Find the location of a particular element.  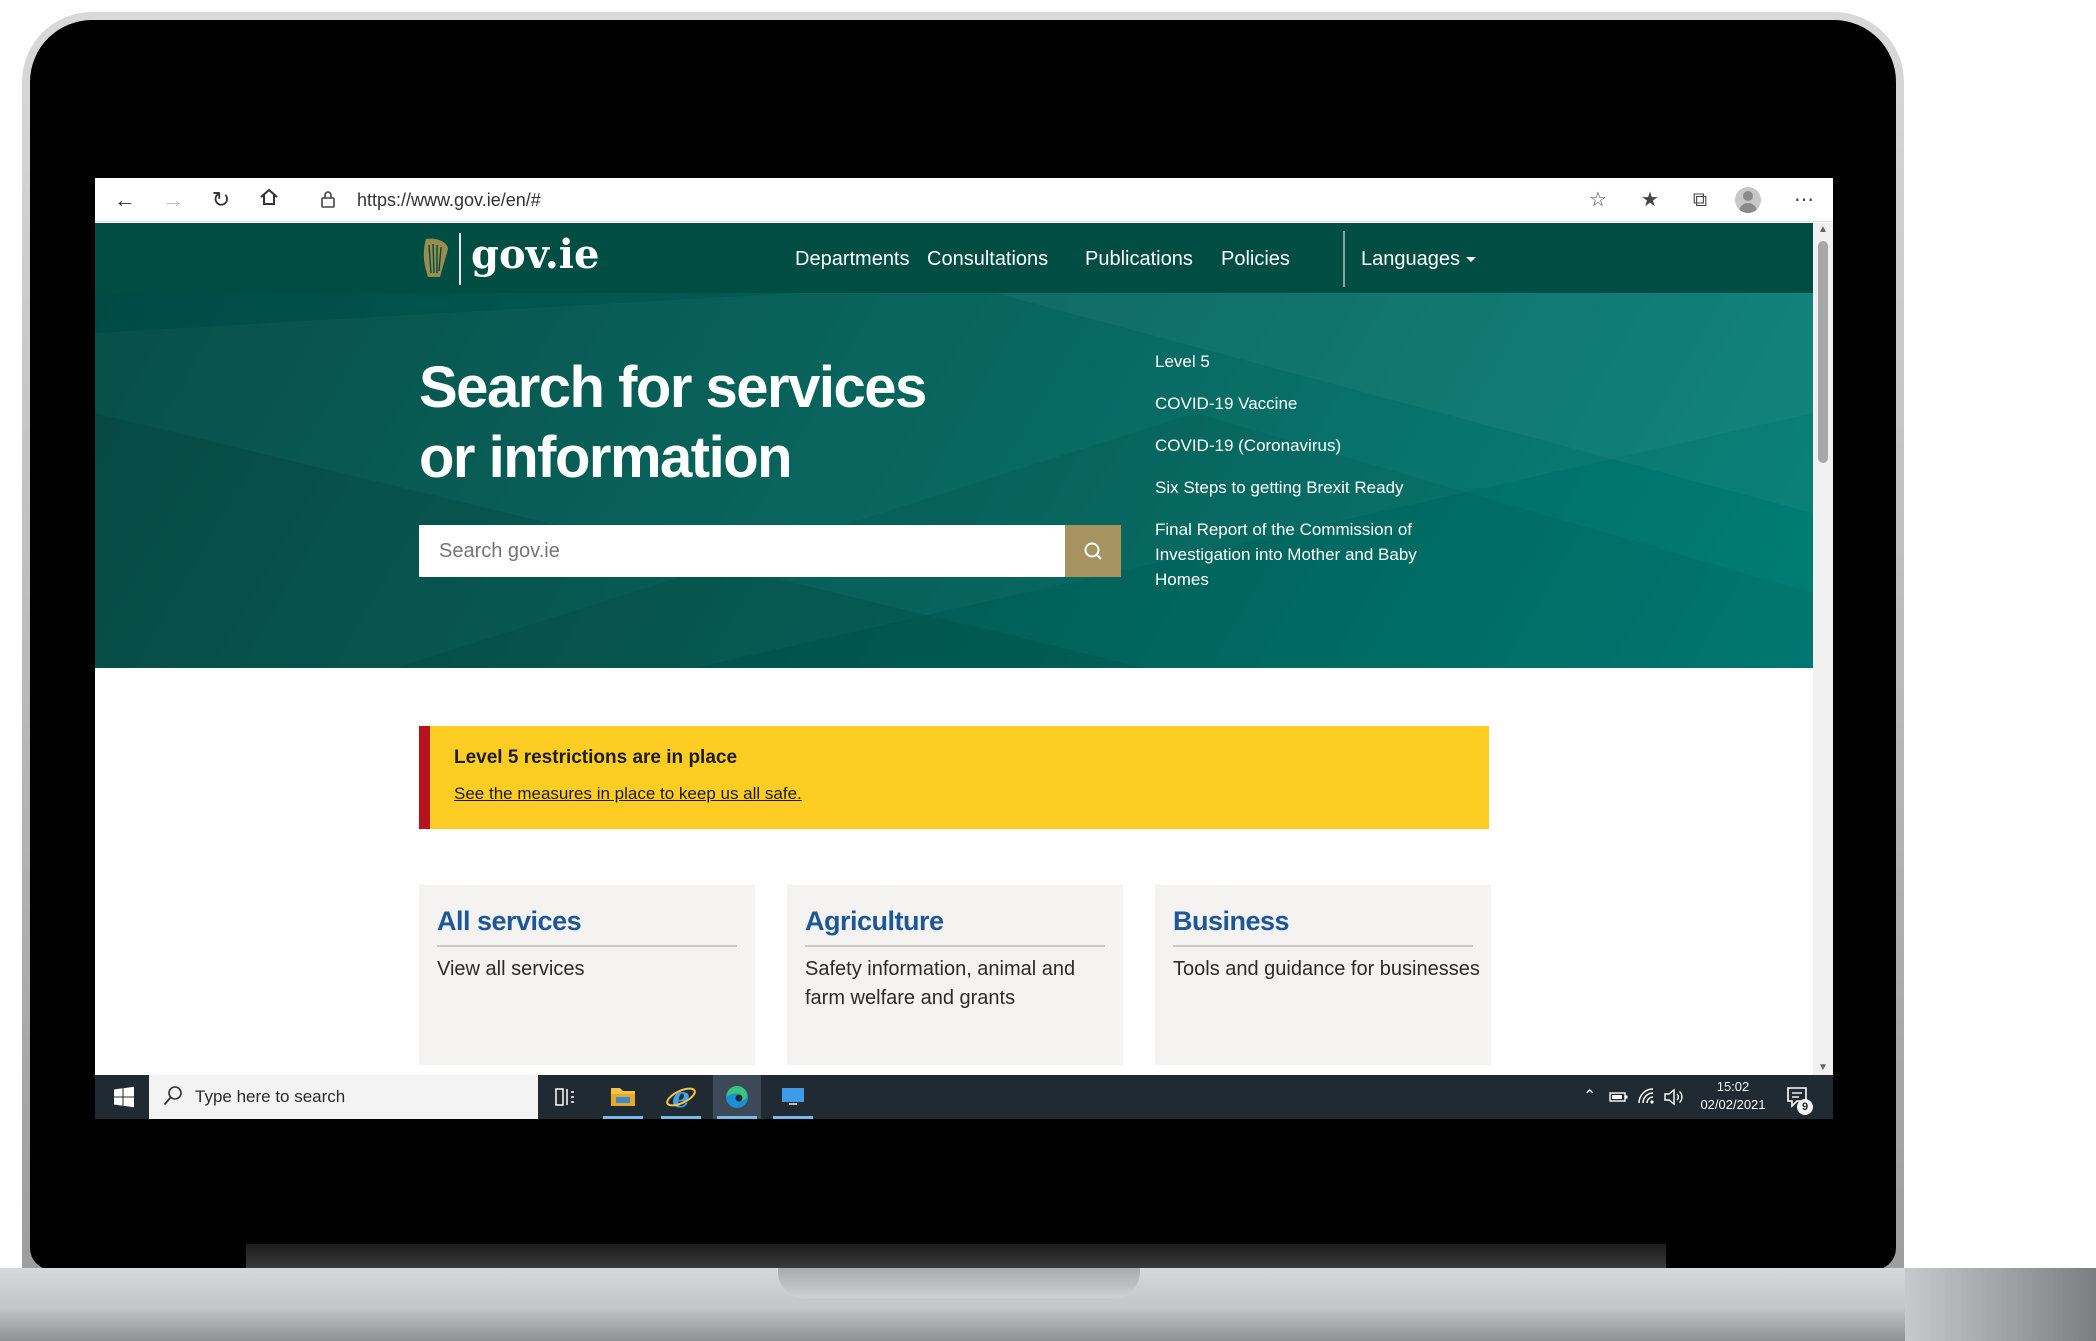

lock-icon is located at coordinates (328, 199).